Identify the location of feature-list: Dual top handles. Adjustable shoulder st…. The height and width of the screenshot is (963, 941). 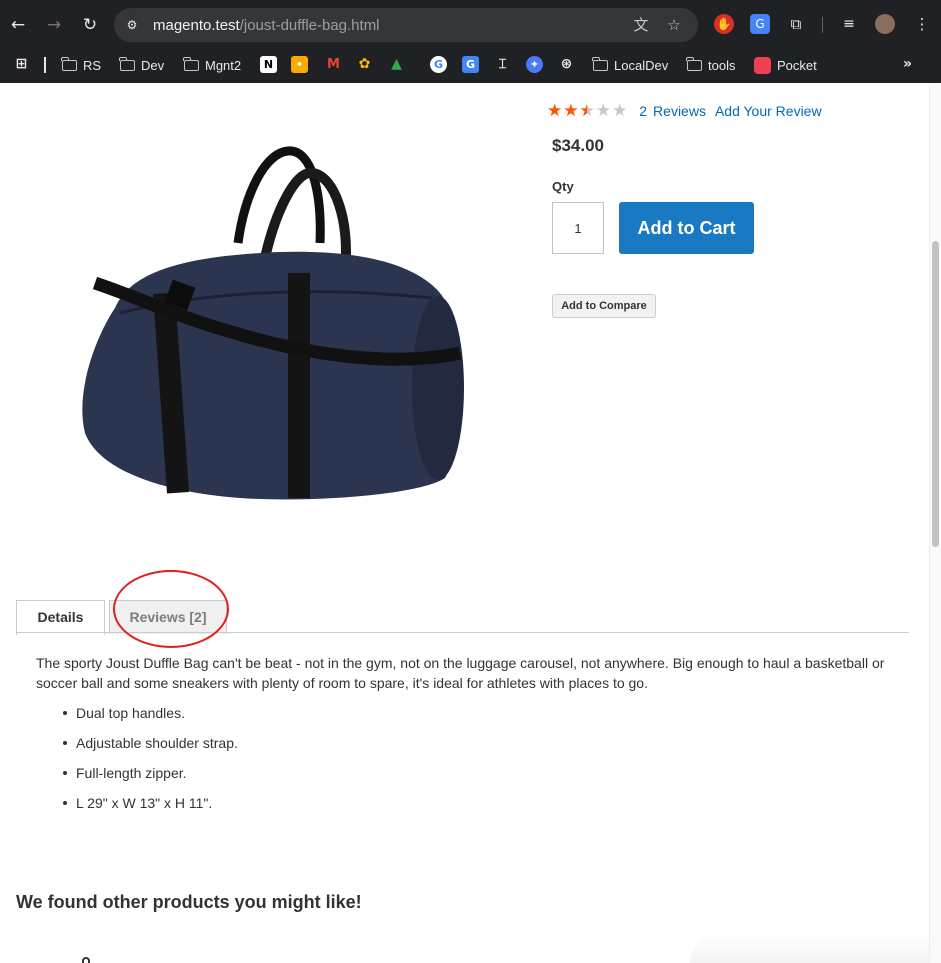
(150, 763).